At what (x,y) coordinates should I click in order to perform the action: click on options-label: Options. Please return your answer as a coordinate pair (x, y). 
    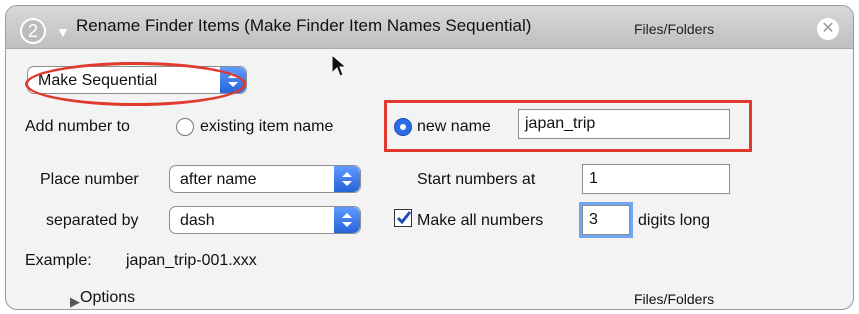
    Looking at the image, I should click on (107, 298).